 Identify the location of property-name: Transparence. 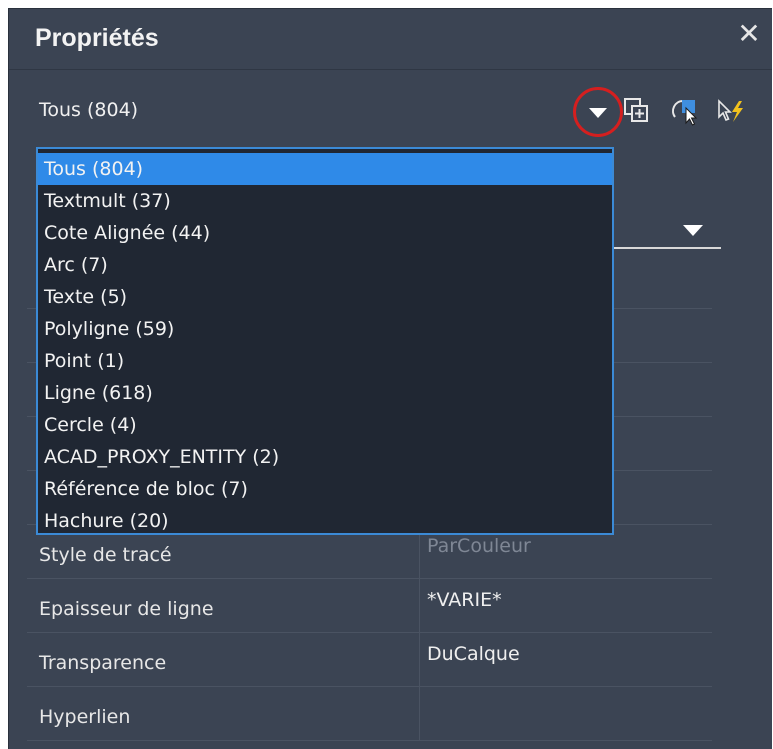
(103, 663).